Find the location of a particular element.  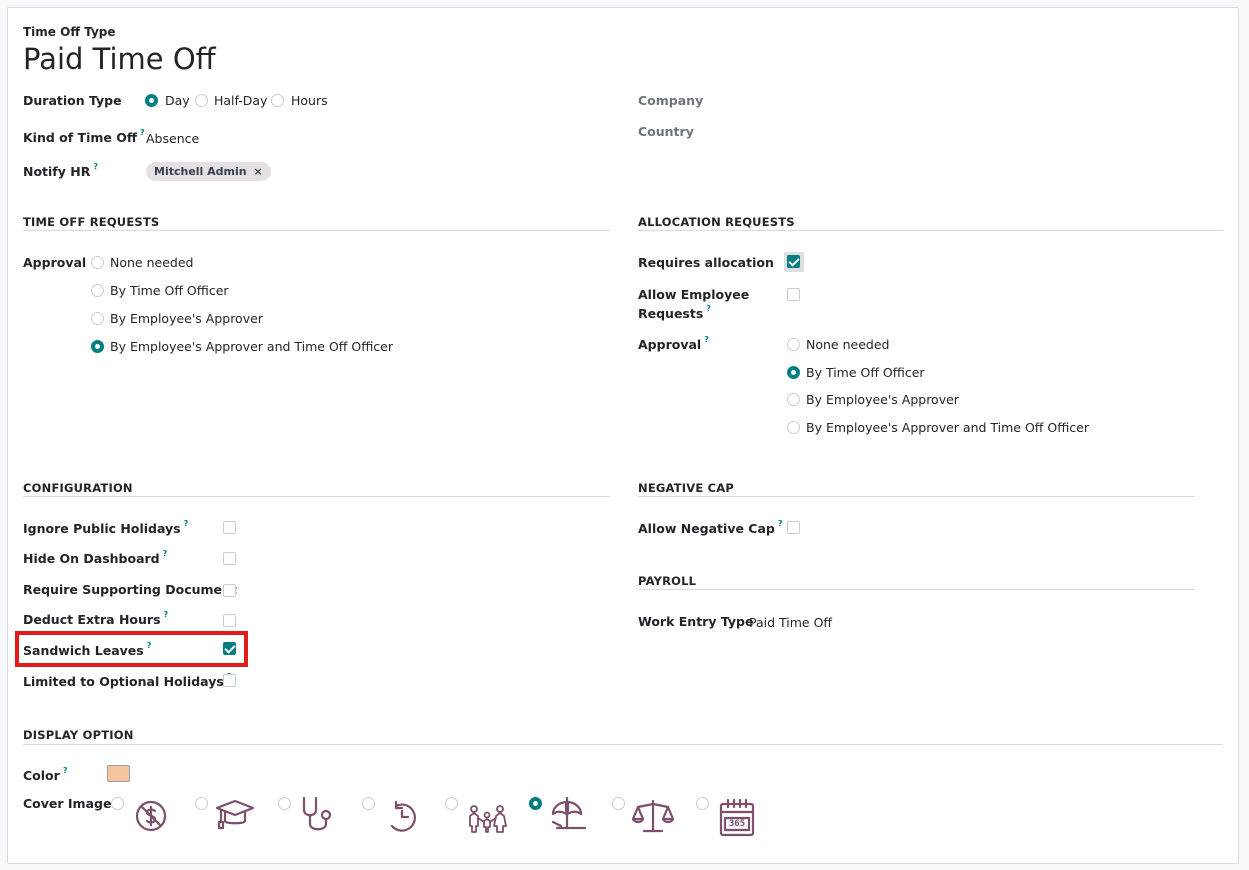

allow-employee-requests-checkbox is located at coordinates (793, 294).